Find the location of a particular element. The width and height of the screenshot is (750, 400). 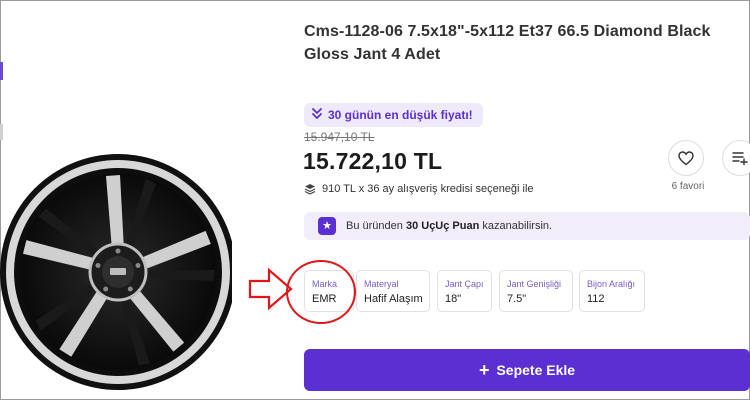

add-to-list-button is located at coordinates (736, 158).